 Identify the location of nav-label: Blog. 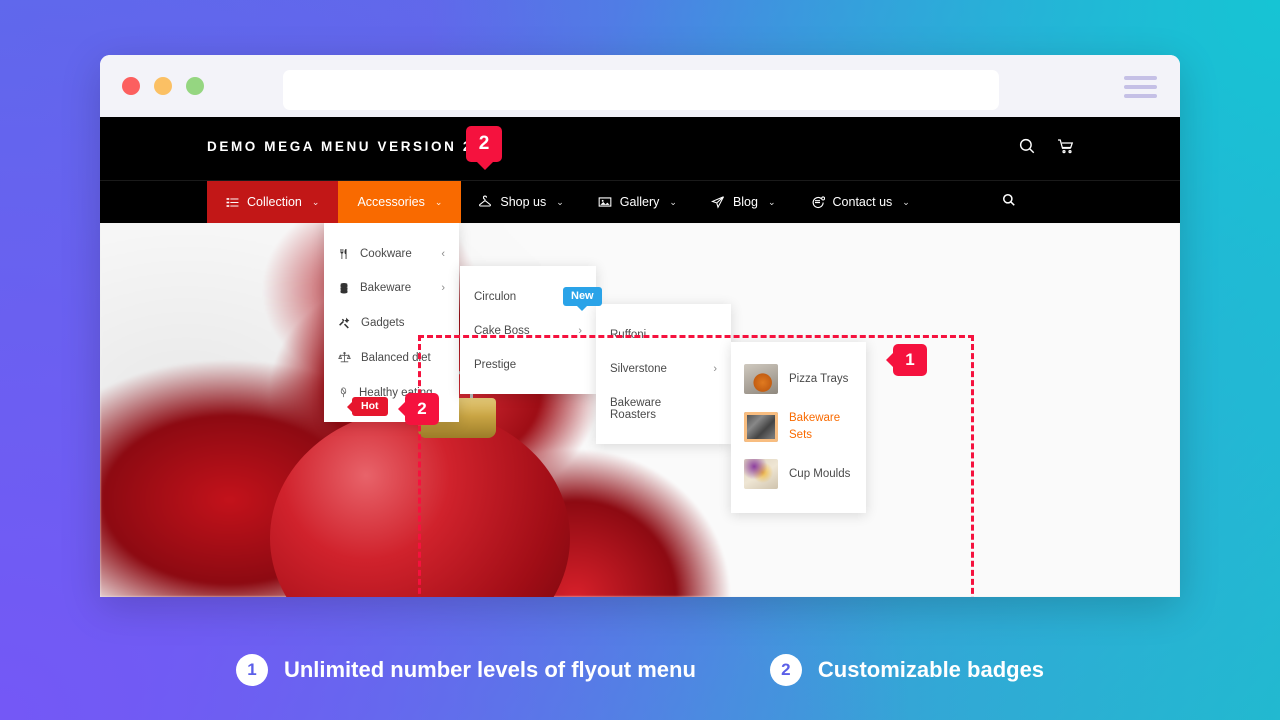
(745, 202).